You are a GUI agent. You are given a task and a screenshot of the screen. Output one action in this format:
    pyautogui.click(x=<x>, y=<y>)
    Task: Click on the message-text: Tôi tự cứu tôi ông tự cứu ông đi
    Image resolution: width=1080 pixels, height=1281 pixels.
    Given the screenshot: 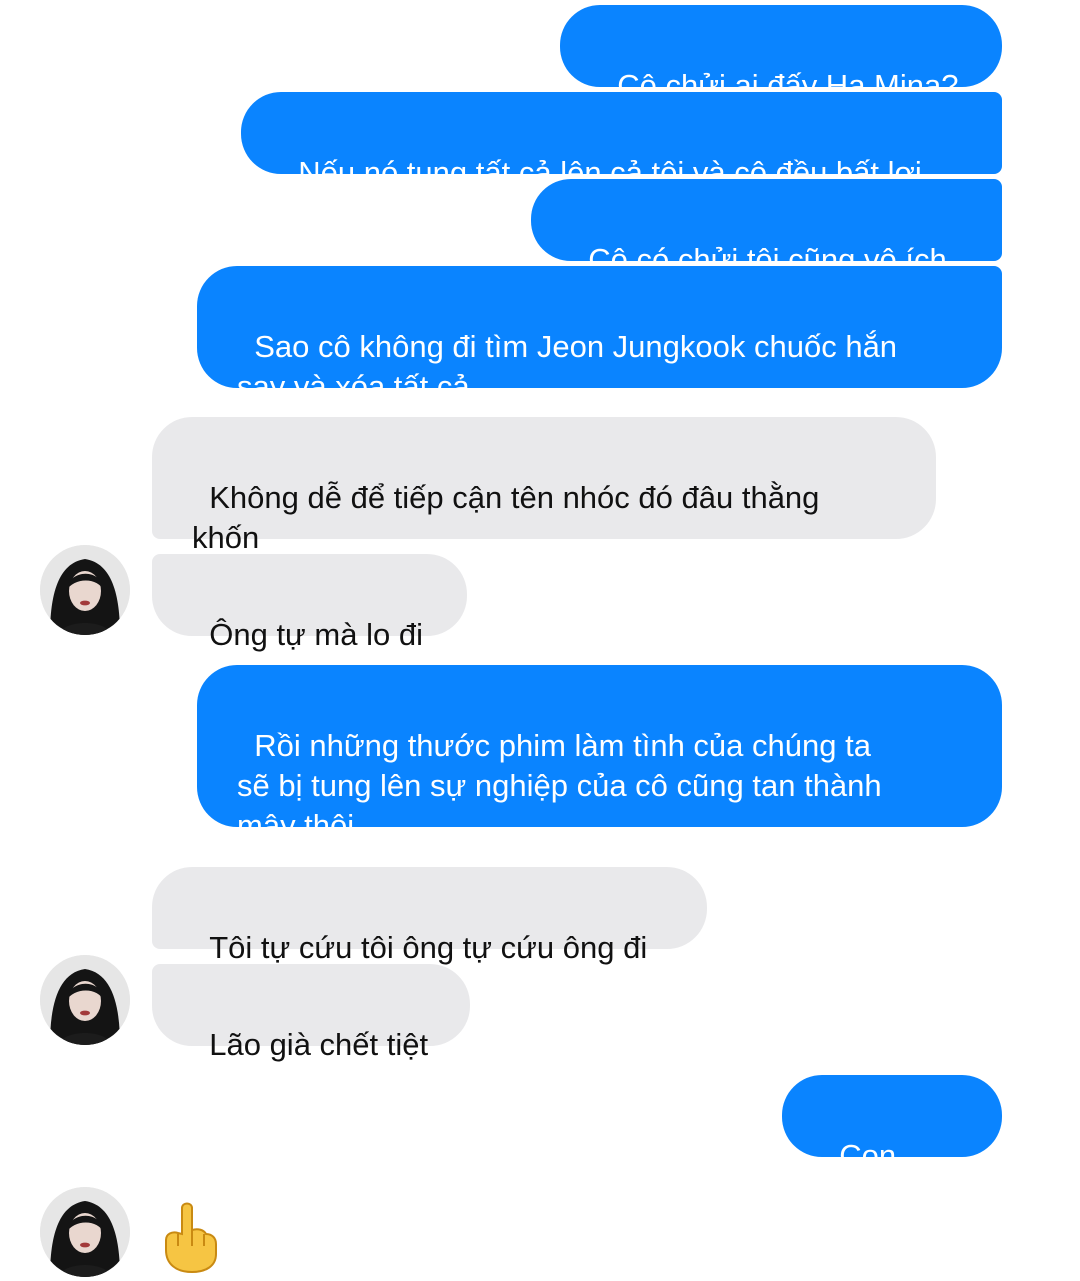 What is the action you would take?
    pyautogui.click(x=428, y=947)
    